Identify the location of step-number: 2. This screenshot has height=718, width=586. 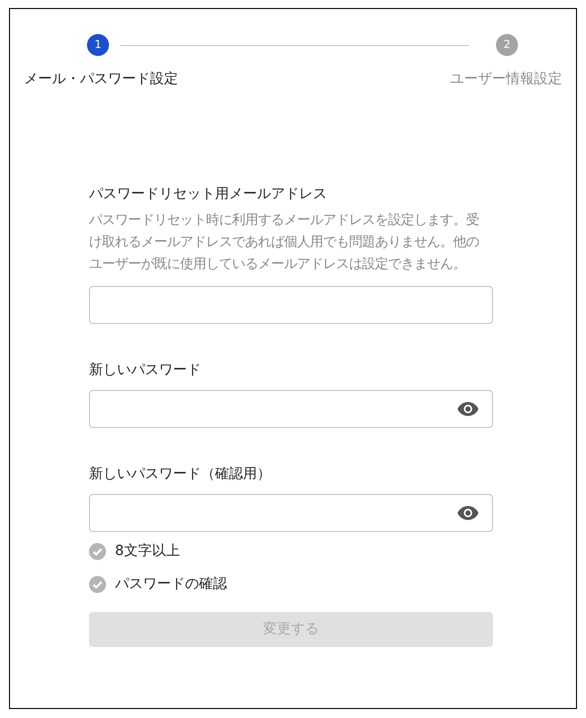
(507, 45).